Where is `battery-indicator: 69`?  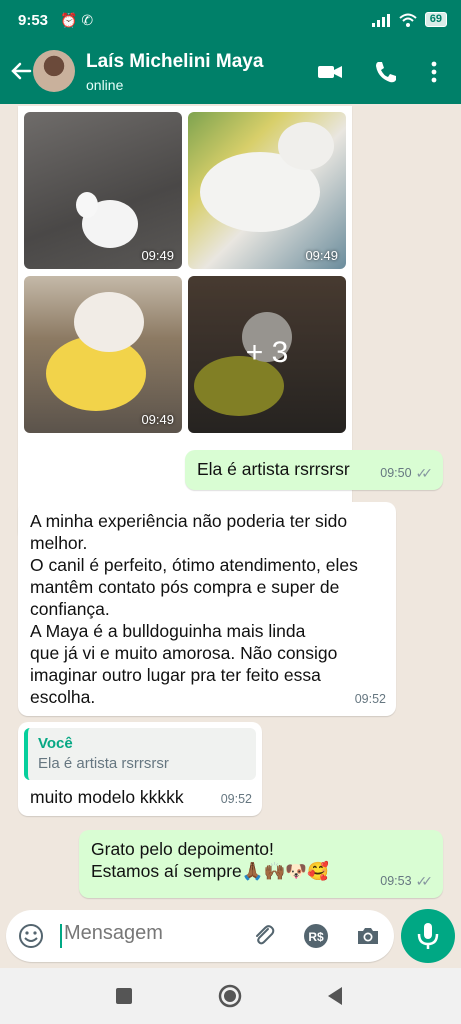 battery-indicator: 69 is located at coordinates (435, 19).